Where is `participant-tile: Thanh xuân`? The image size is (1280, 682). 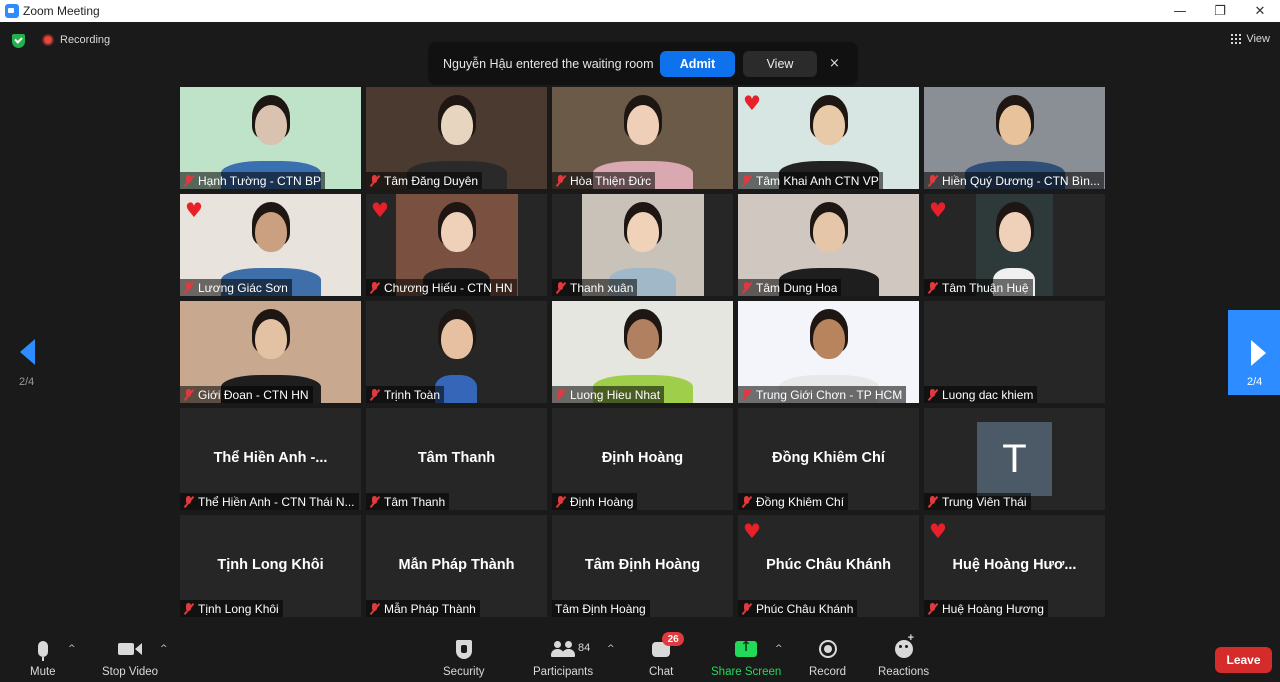
participant-tile: Thanh xuân is located at coordinates (642, 245).